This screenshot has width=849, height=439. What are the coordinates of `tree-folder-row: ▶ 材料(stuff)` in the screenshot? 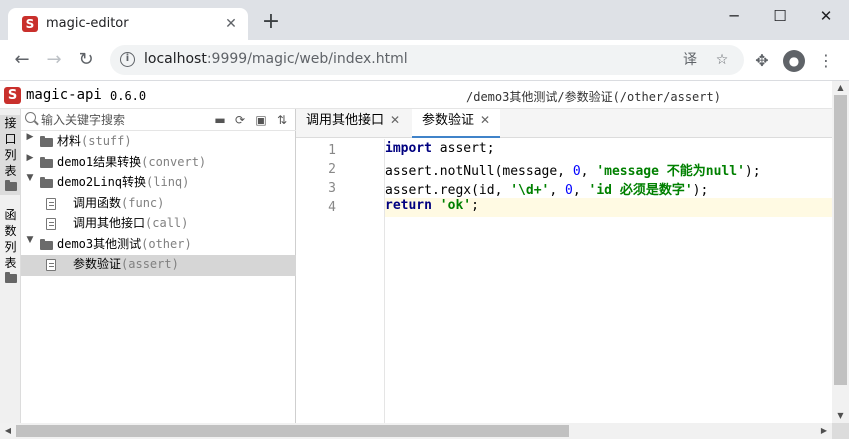 It's located at (158, 142).